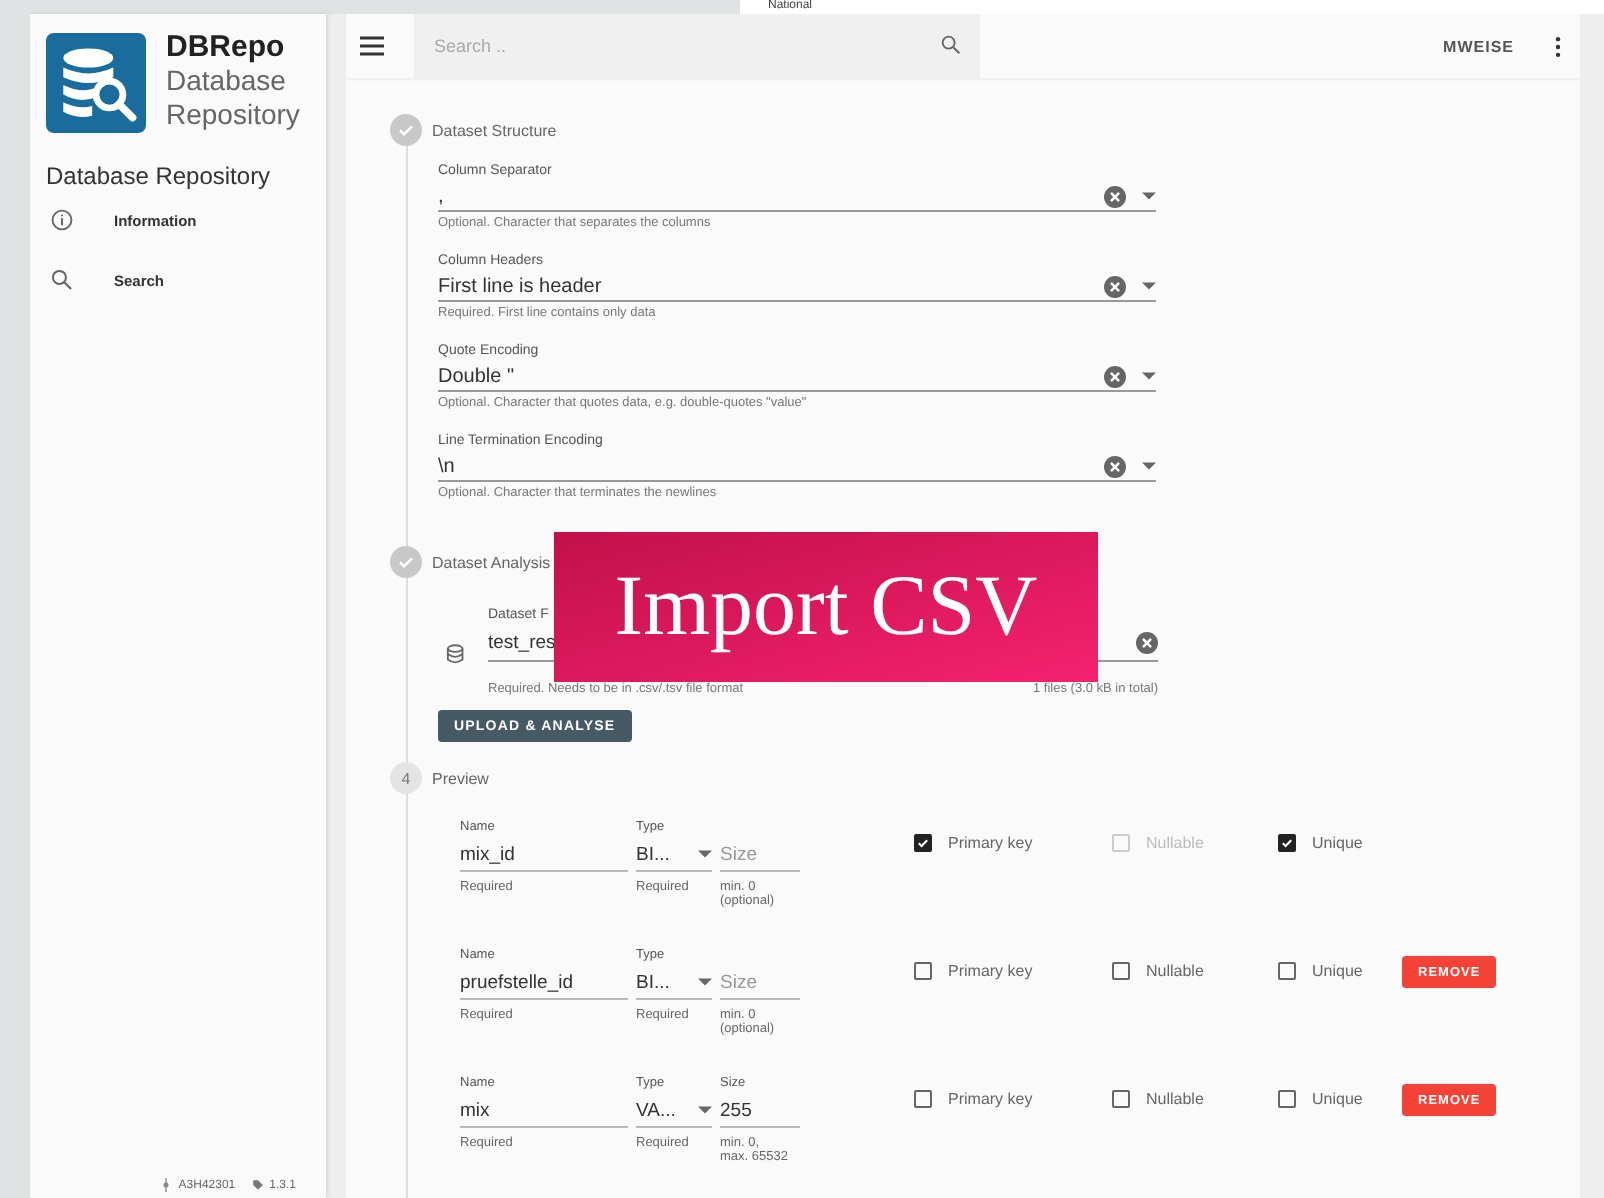 The width and height of the screenshot is (1604, 1198). I want to click on step-number: 4, so click(406, 778).